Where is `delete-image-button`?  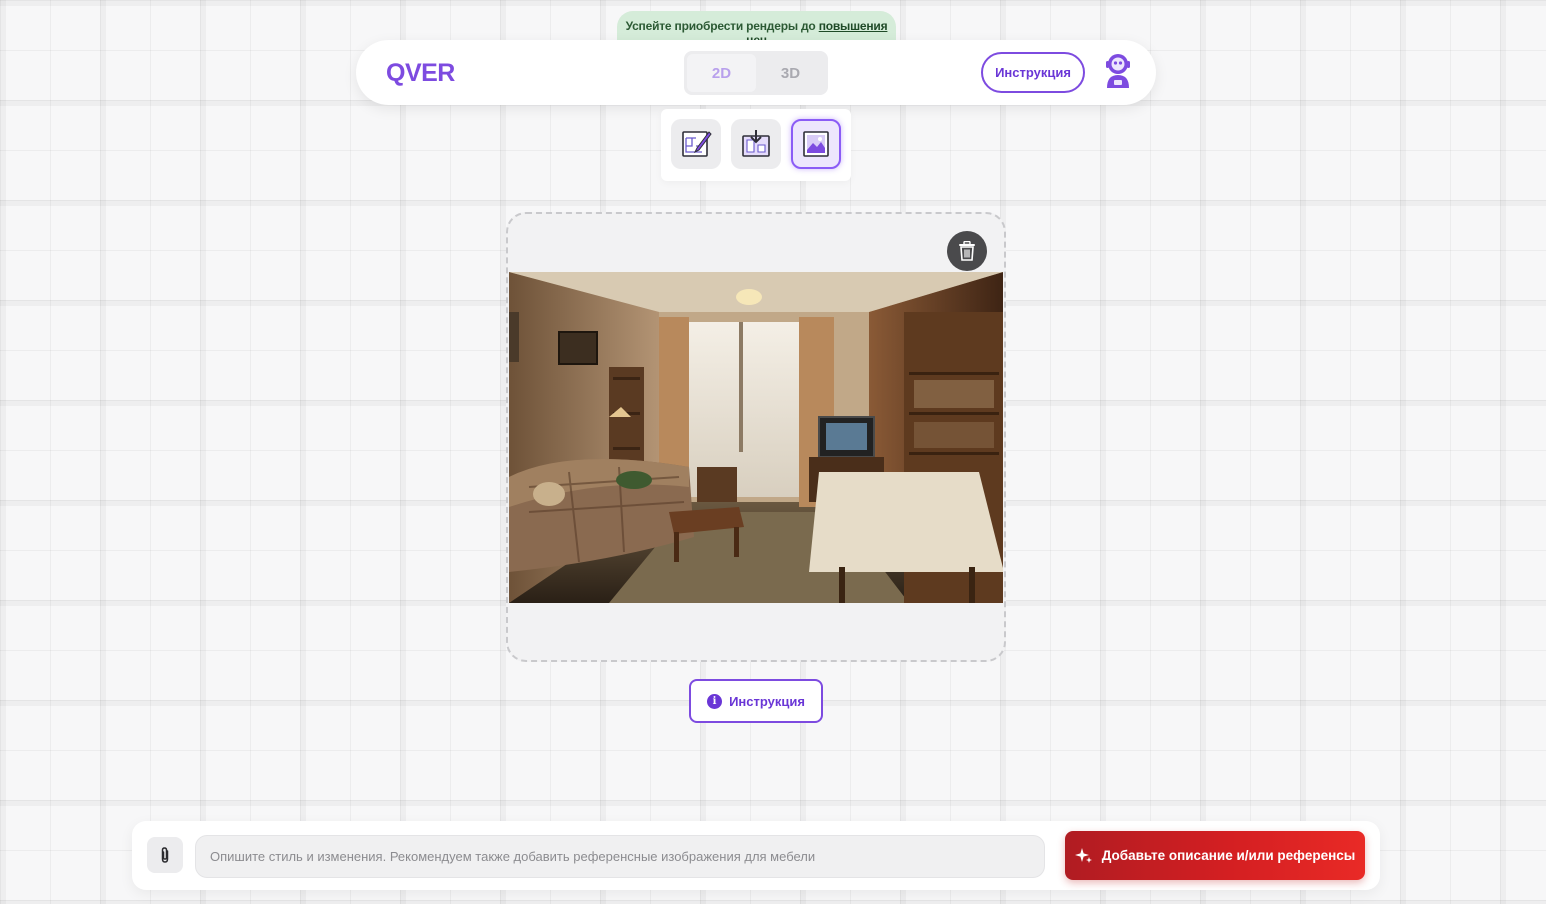
delete-image-button is located at coordinates (967, 251).